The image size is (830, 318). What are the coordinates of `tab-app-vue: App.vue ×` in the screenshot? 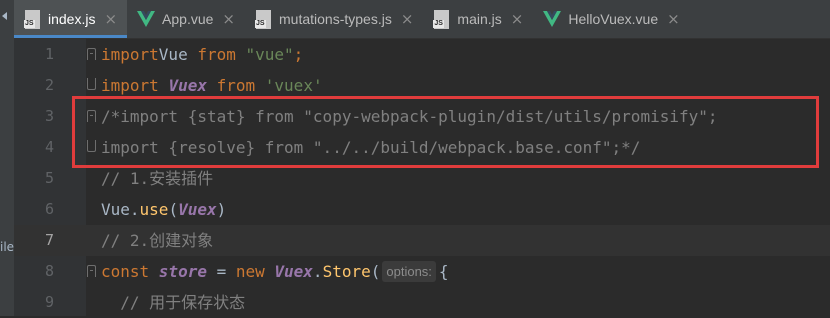 It's located at (186, 19).